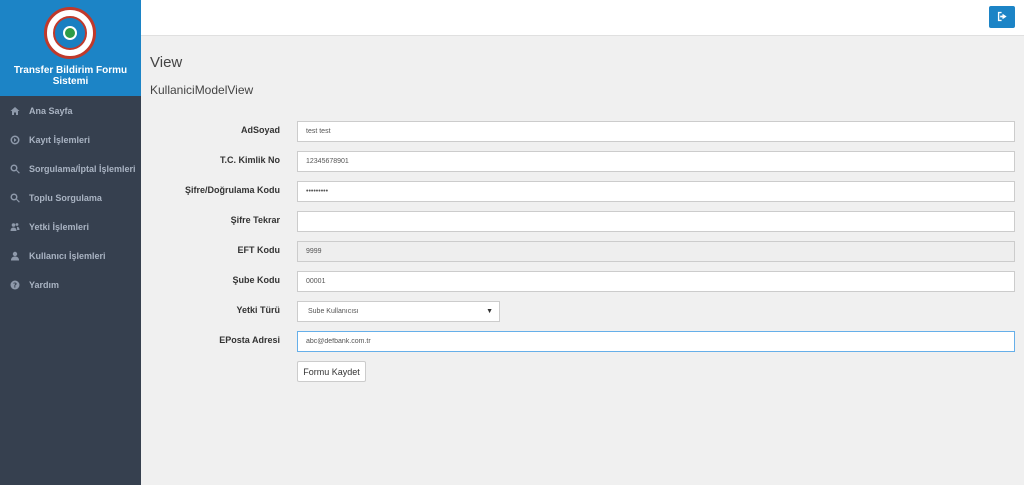 The height and width of the screenshot is (485, 1024). What do you see at coordinates (398, 311) in the screenshot?
I see `yetki-select: Sube Kullanıcısı ▼` at bounding box center [398, 311].